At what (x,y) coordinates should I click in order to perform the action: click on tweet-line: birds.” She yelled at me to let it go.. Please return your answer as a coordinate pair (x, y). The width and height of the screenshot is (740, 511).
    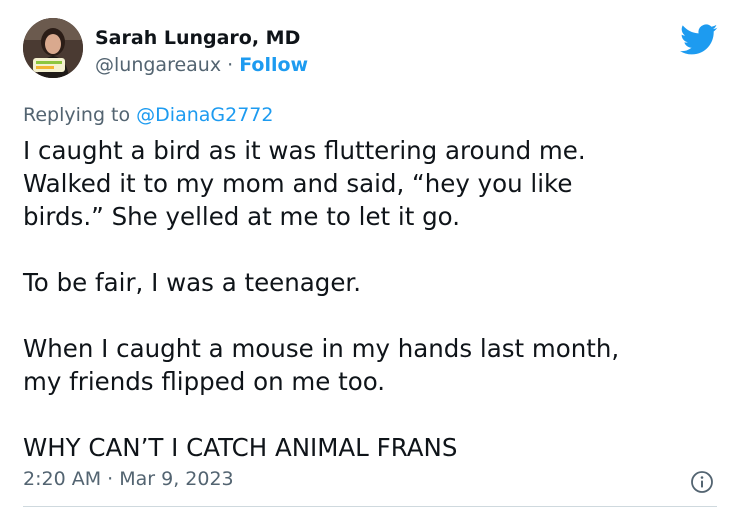
    Looking at the image, I should click on (242, 216).